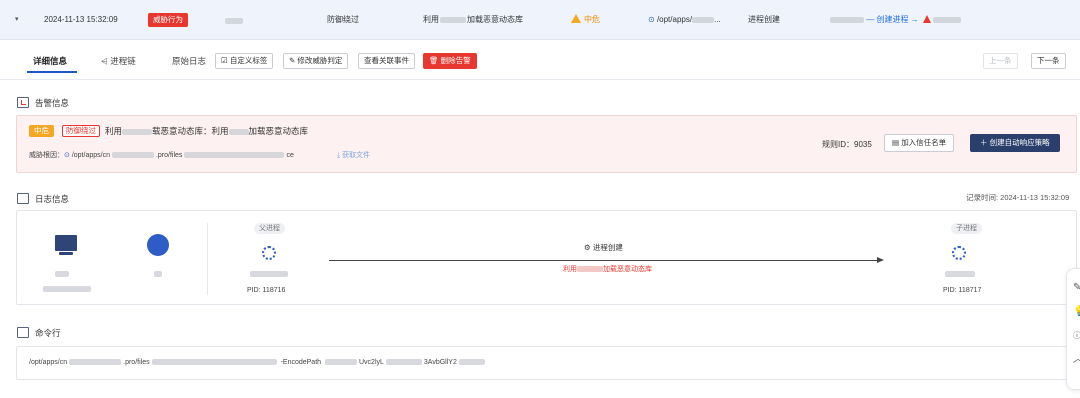 The width and height of the screenshot is (1080, 398). Describe the element at coordinates (847, 144) in the screenshot. I see `rule-id: 规则ID：9035` at that location.